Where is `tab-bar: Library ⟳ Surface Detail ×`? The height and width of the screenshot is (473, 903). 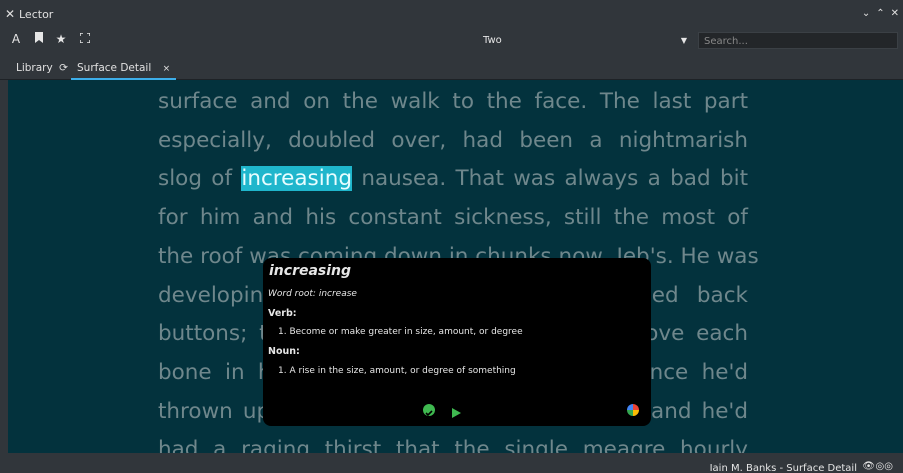
tab-bar: Library ⟳ Surface Detail × is located at coordinates (451, 67).